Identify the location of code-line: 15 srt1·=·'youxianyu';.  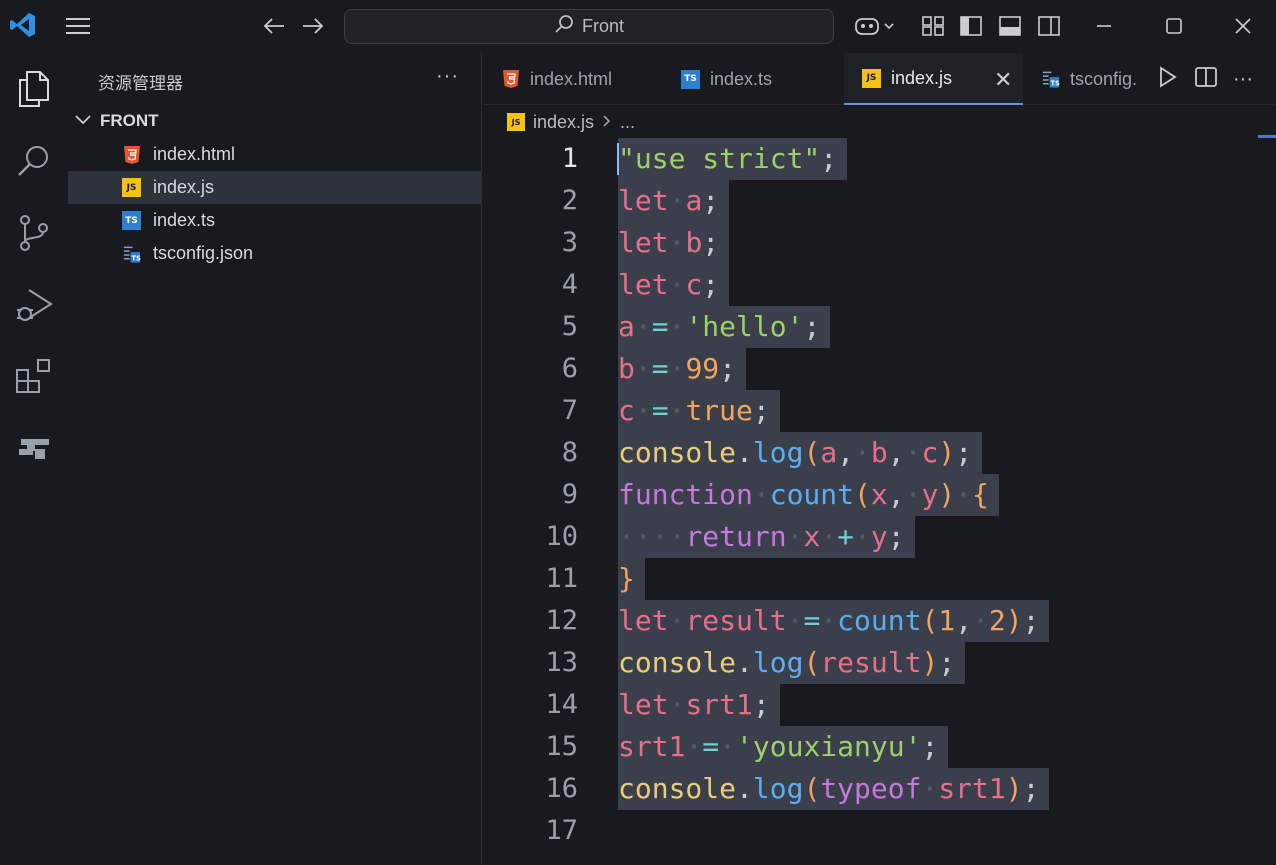
(879, 747).